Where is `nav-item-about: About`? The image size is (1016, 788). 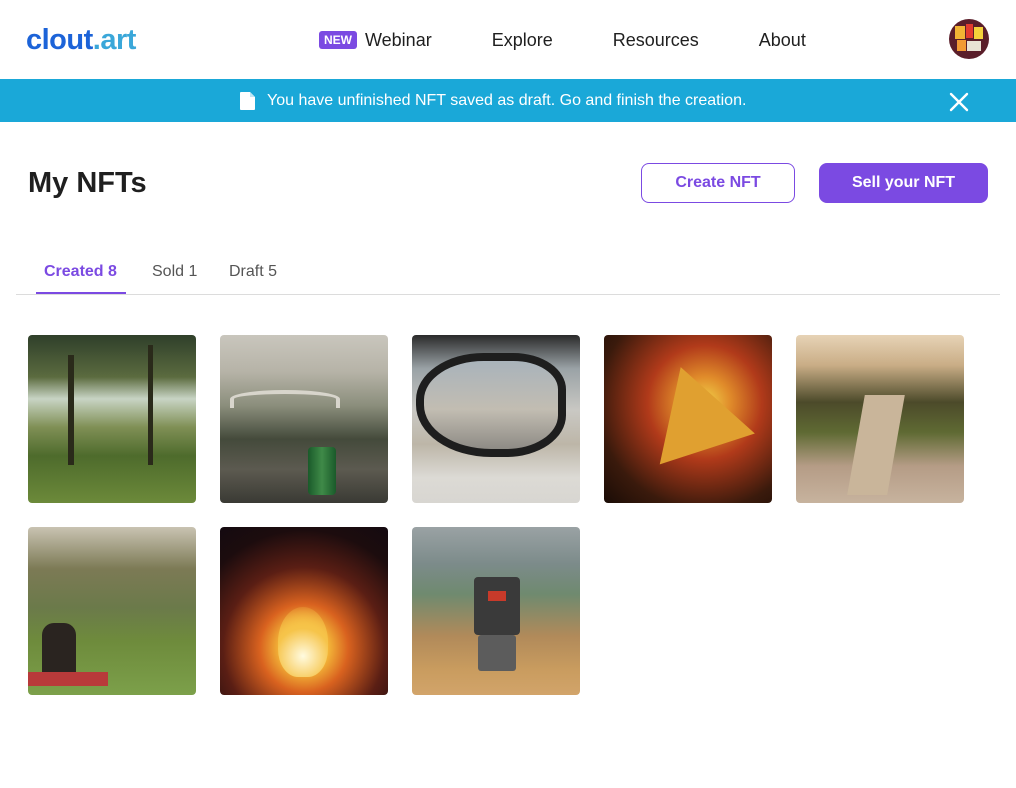
nav-item-about: About is located at coordinates (782, 40).